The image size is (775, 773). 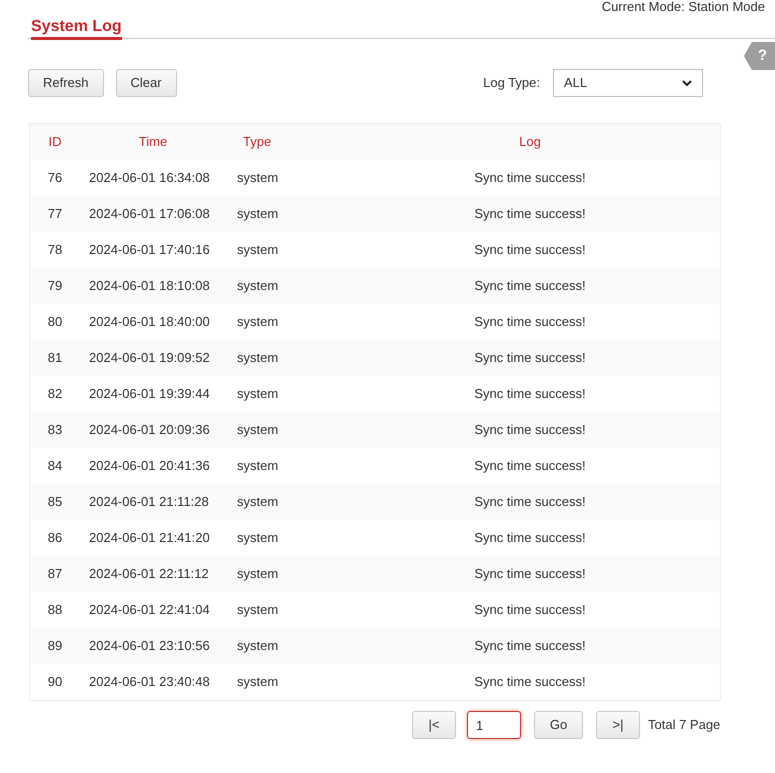 What do you see at coordinates (55, 430) in the screenshot?
I see `table-cell-text: 83` at bounding box center [55, 430].